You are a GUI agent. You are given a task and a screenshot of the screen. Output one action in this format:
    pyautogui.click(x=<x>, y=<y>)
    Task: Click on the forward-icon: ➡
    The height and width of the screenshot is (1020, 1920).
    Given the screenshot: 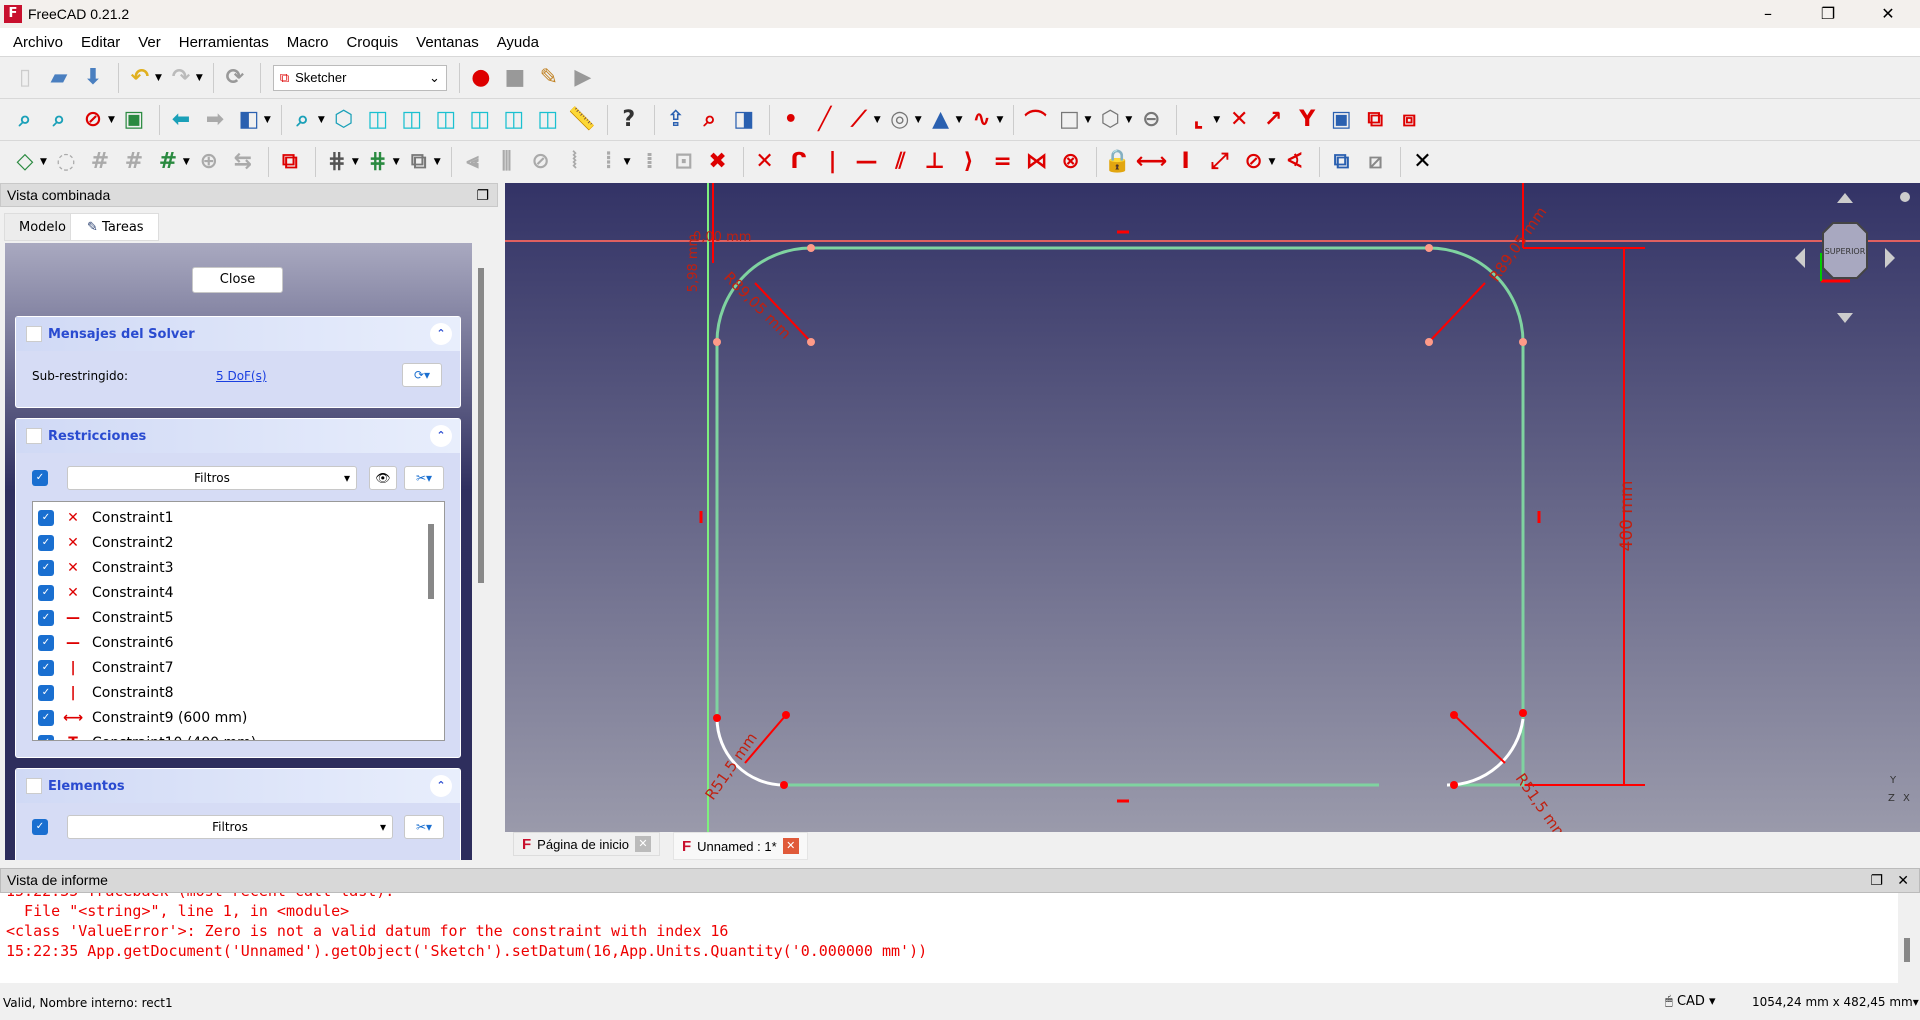 What is the action you would take?
    pyautogui.click(x=215, y=120)
    